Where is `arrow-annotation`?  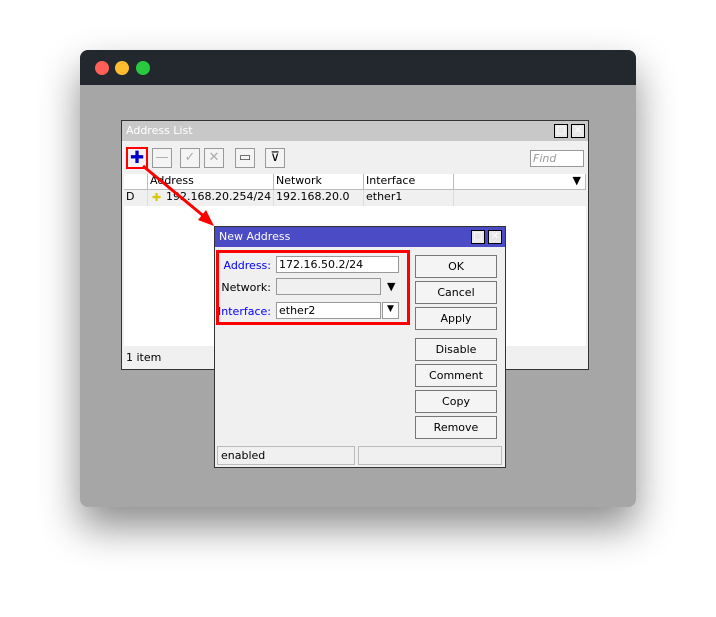
arrow-annotation is located at coordinates (178, 195).